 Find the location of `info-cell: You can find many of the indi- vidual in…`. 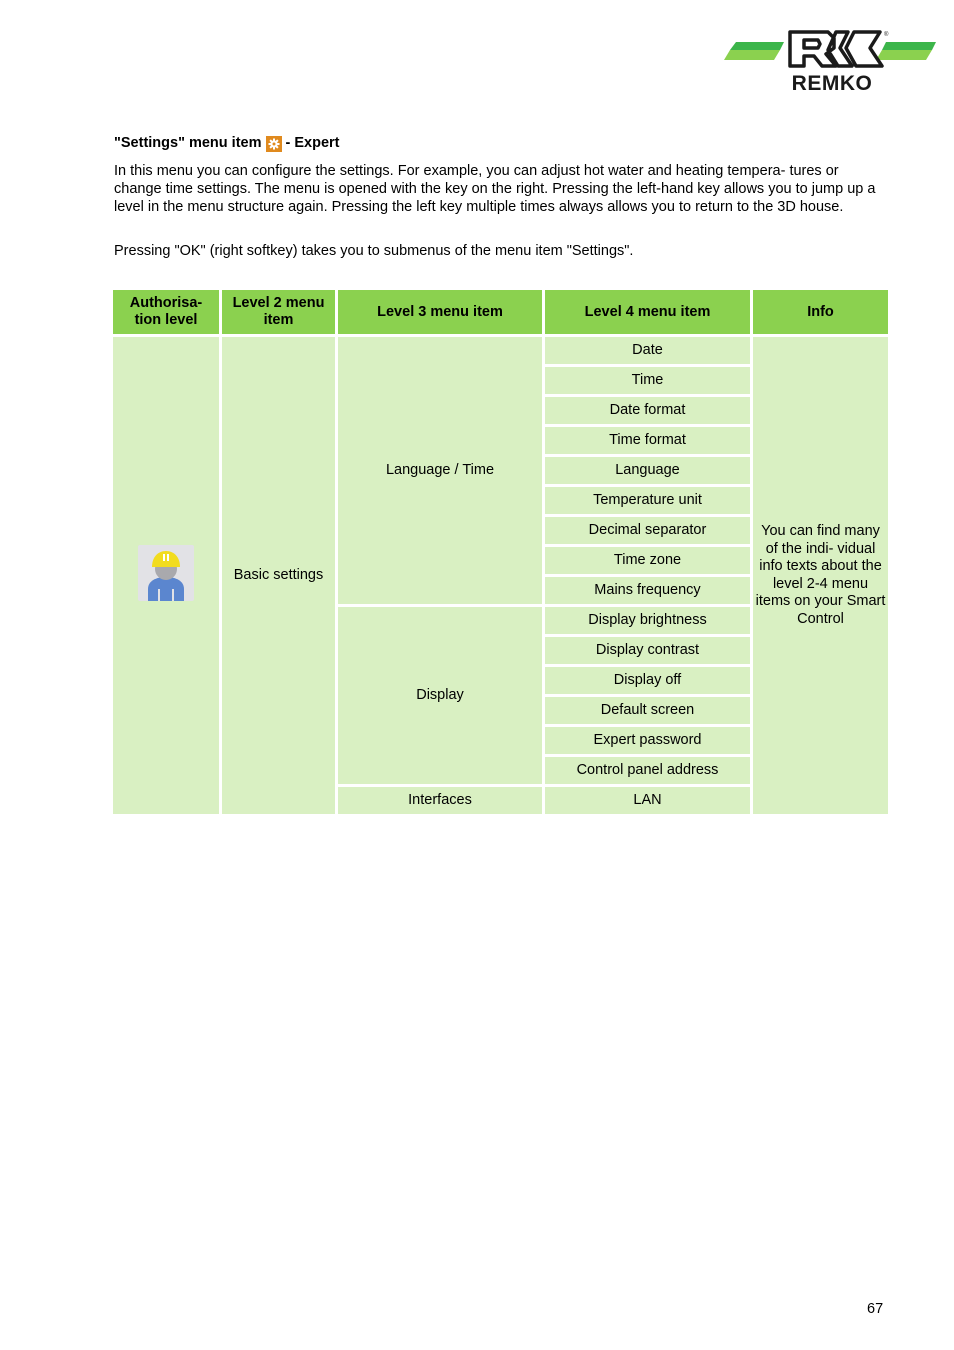

info-cell: You can find many of the indi- vidual in… is located at coordinates (820, 575).